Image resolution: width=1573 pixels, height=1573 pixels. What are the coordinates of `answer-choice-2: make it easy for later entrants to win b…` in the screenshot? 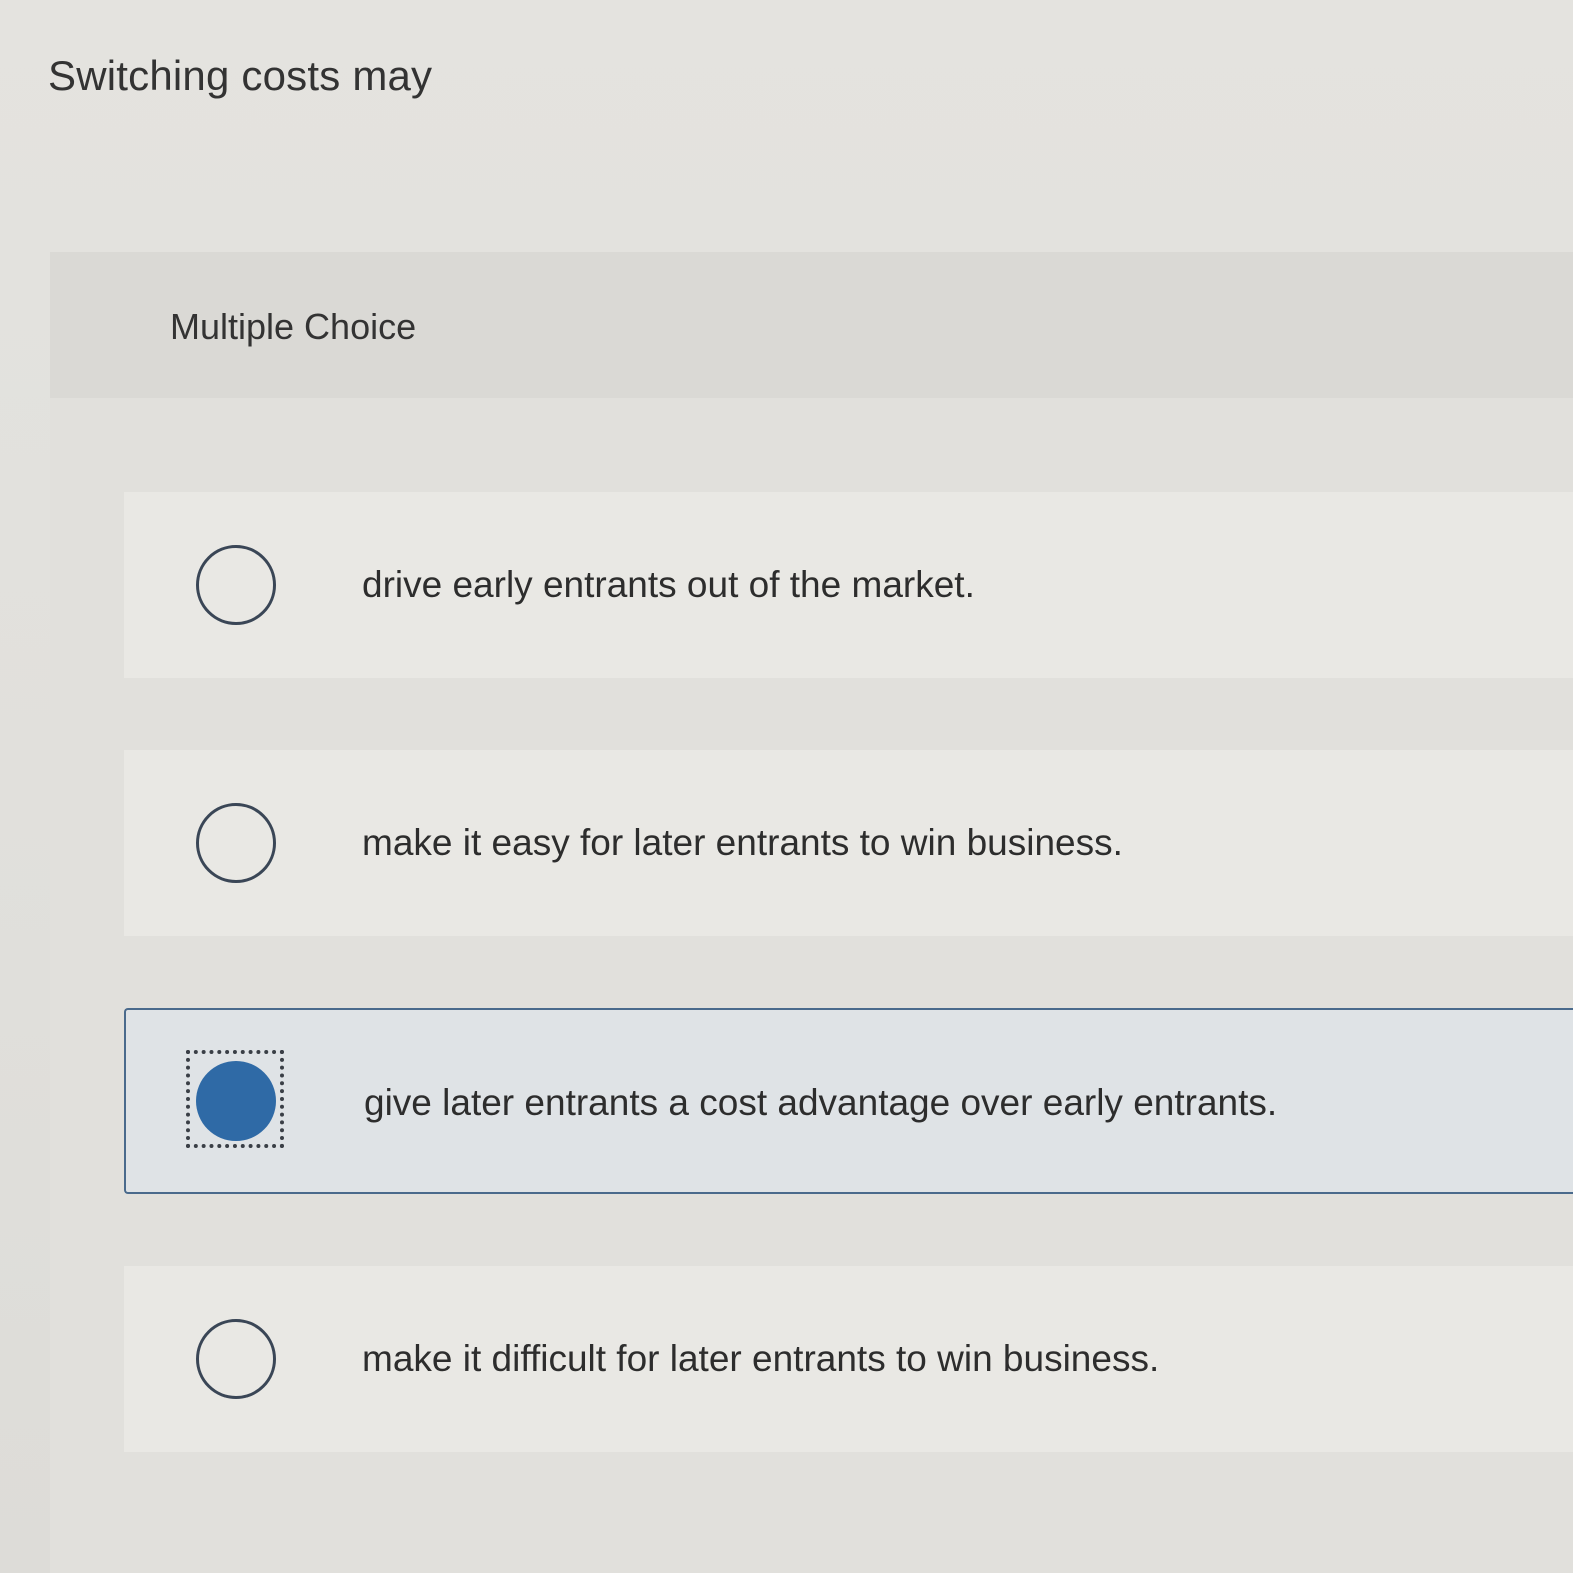 It's located at (848, 843).